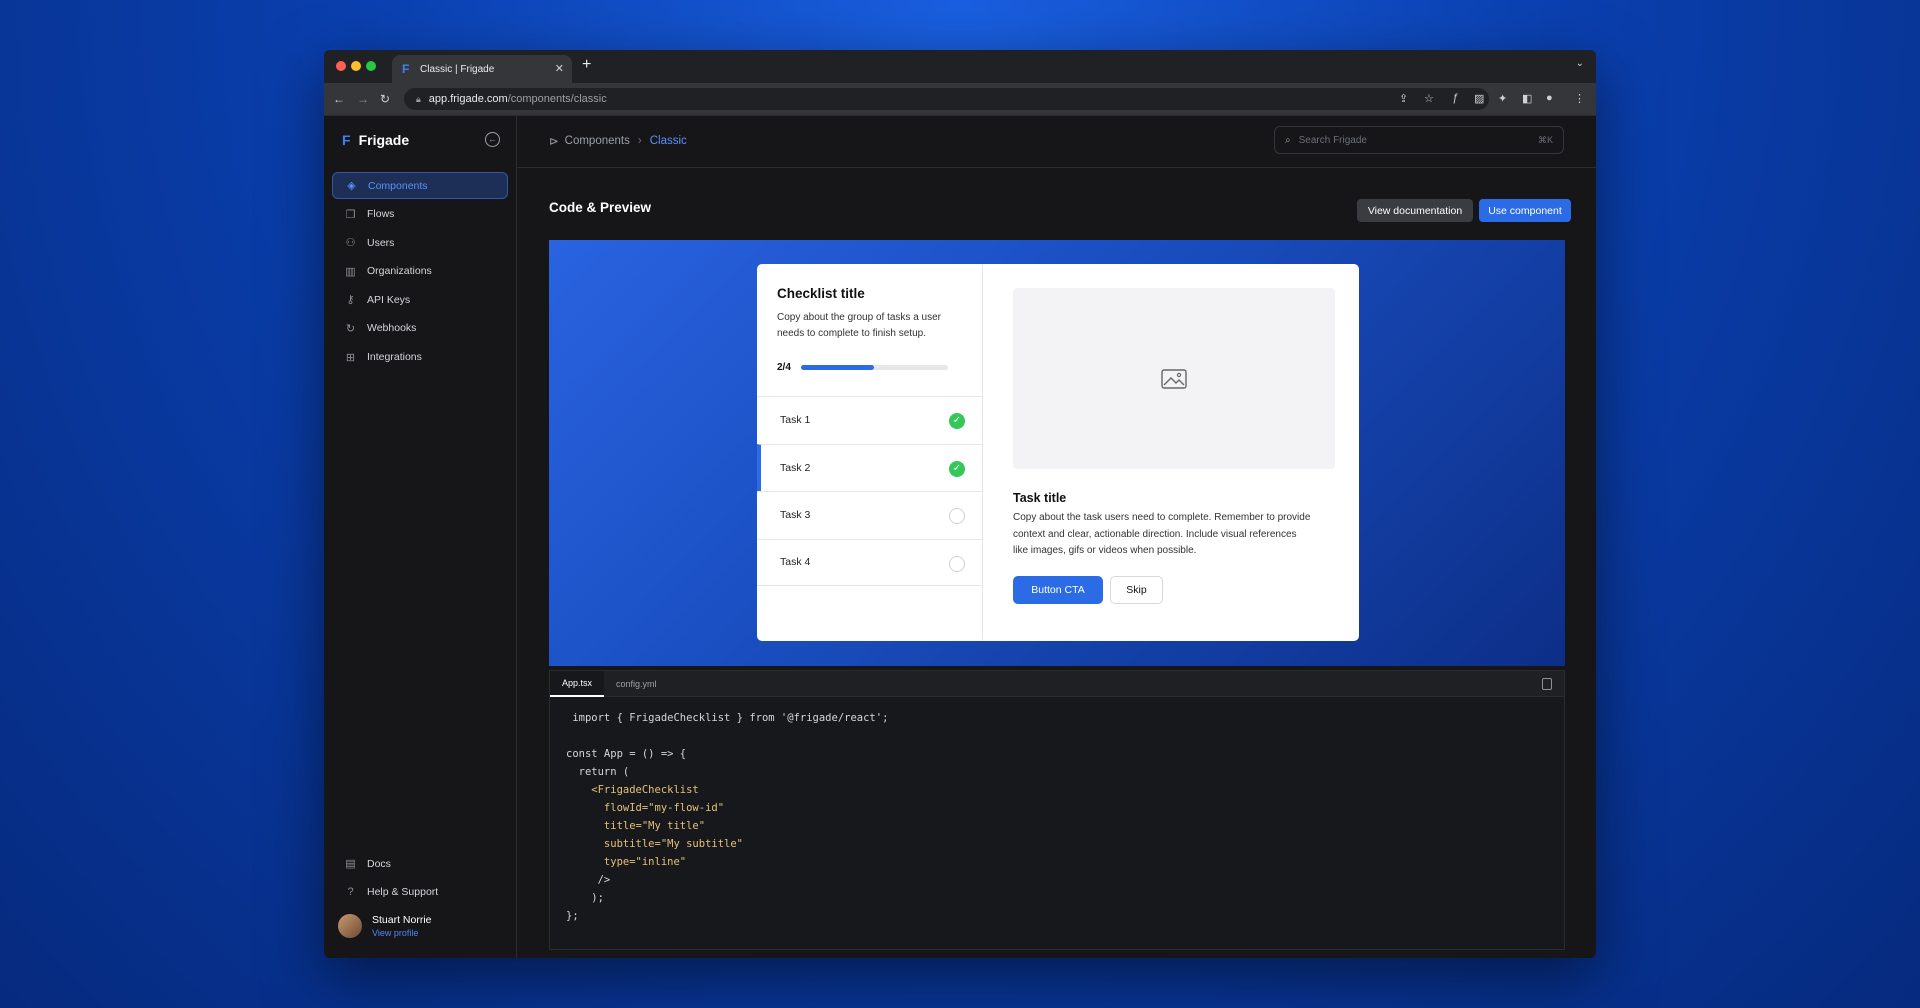  Describe the element at coordinates (402, 933) in the screenshot. I see `view-profile-link: View profile` at that location.